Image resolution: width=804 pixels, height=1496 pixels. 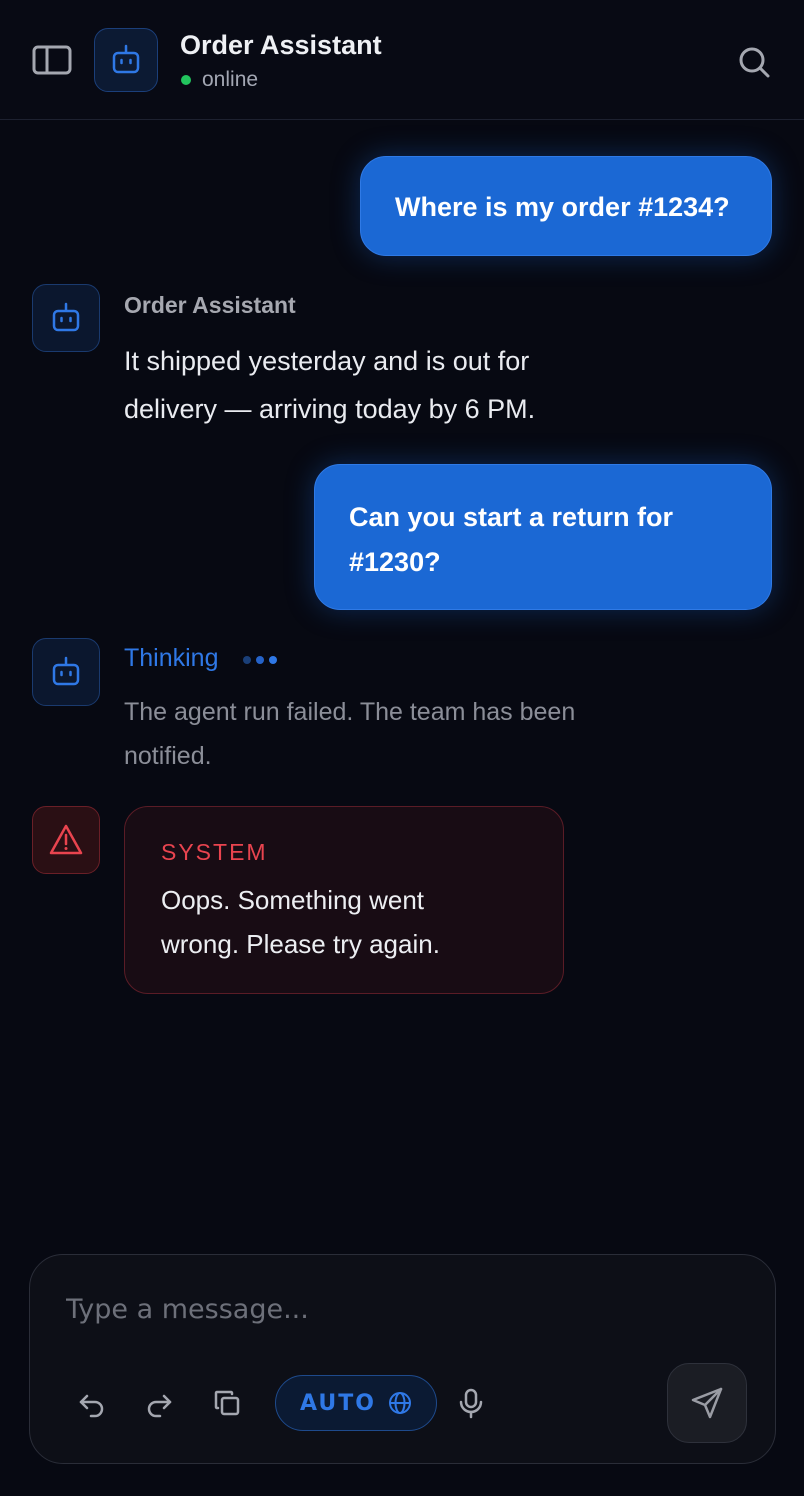 I want to click on mic-icon, so click(x=471, y=1403).